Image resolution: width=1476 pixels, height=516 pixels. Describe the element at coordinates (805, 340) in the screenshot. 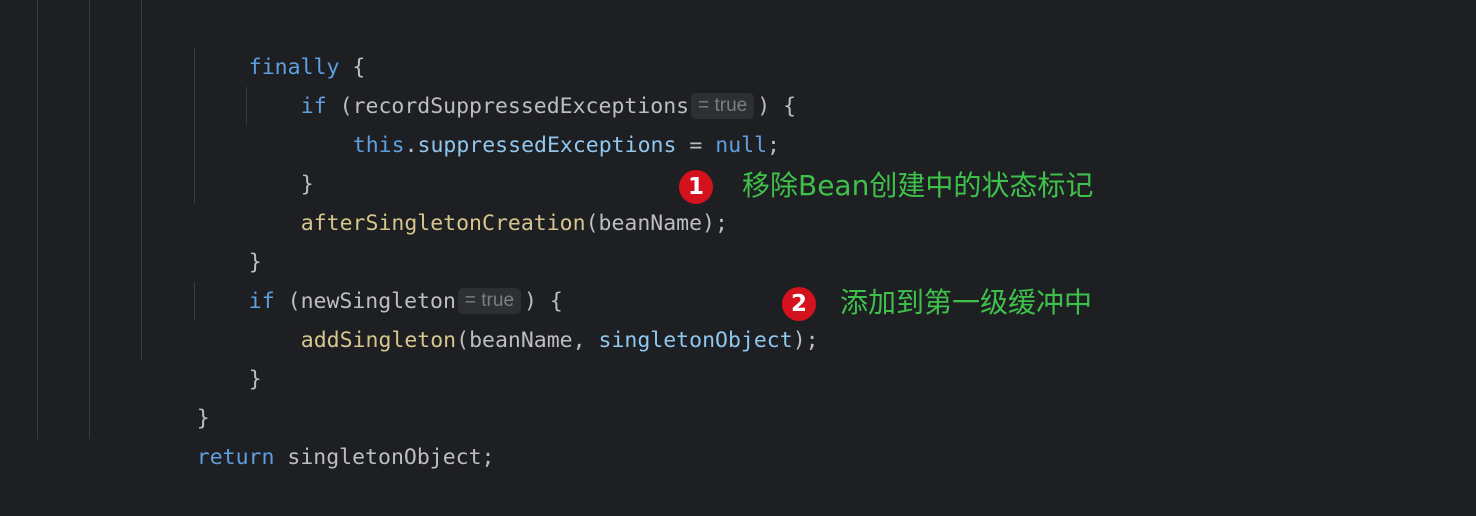

I see `code-token: );` at that location.